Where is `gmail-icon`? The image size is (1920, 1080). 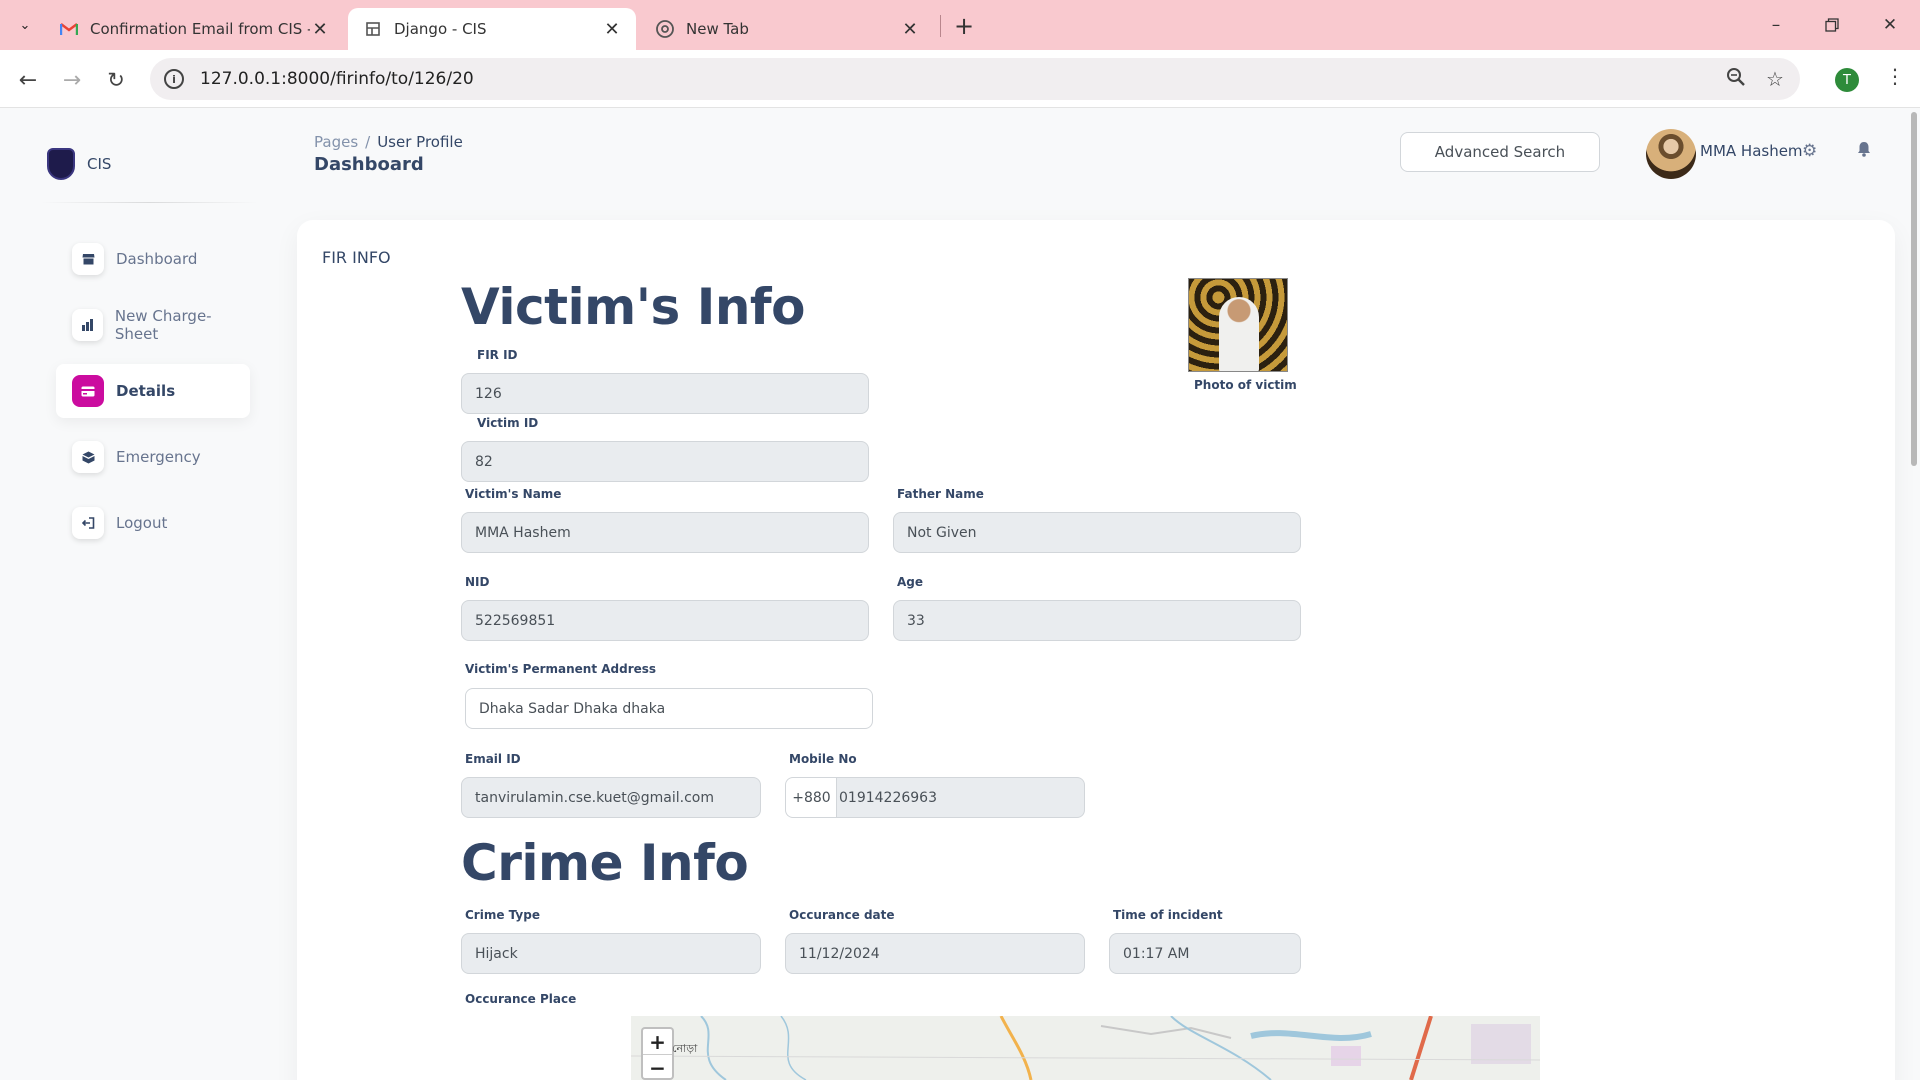 gmail-icon is located at coordinates (69, 29).